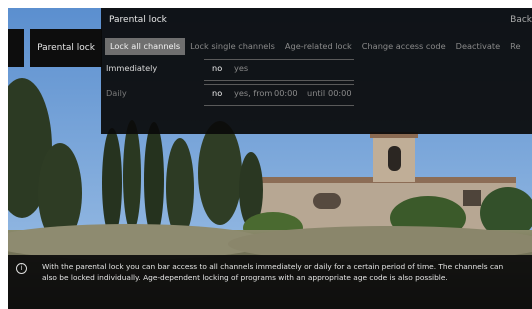 The width and height of the screenshot is (532, 309). I want to click on daily-label: Daily, so click(116, 93).